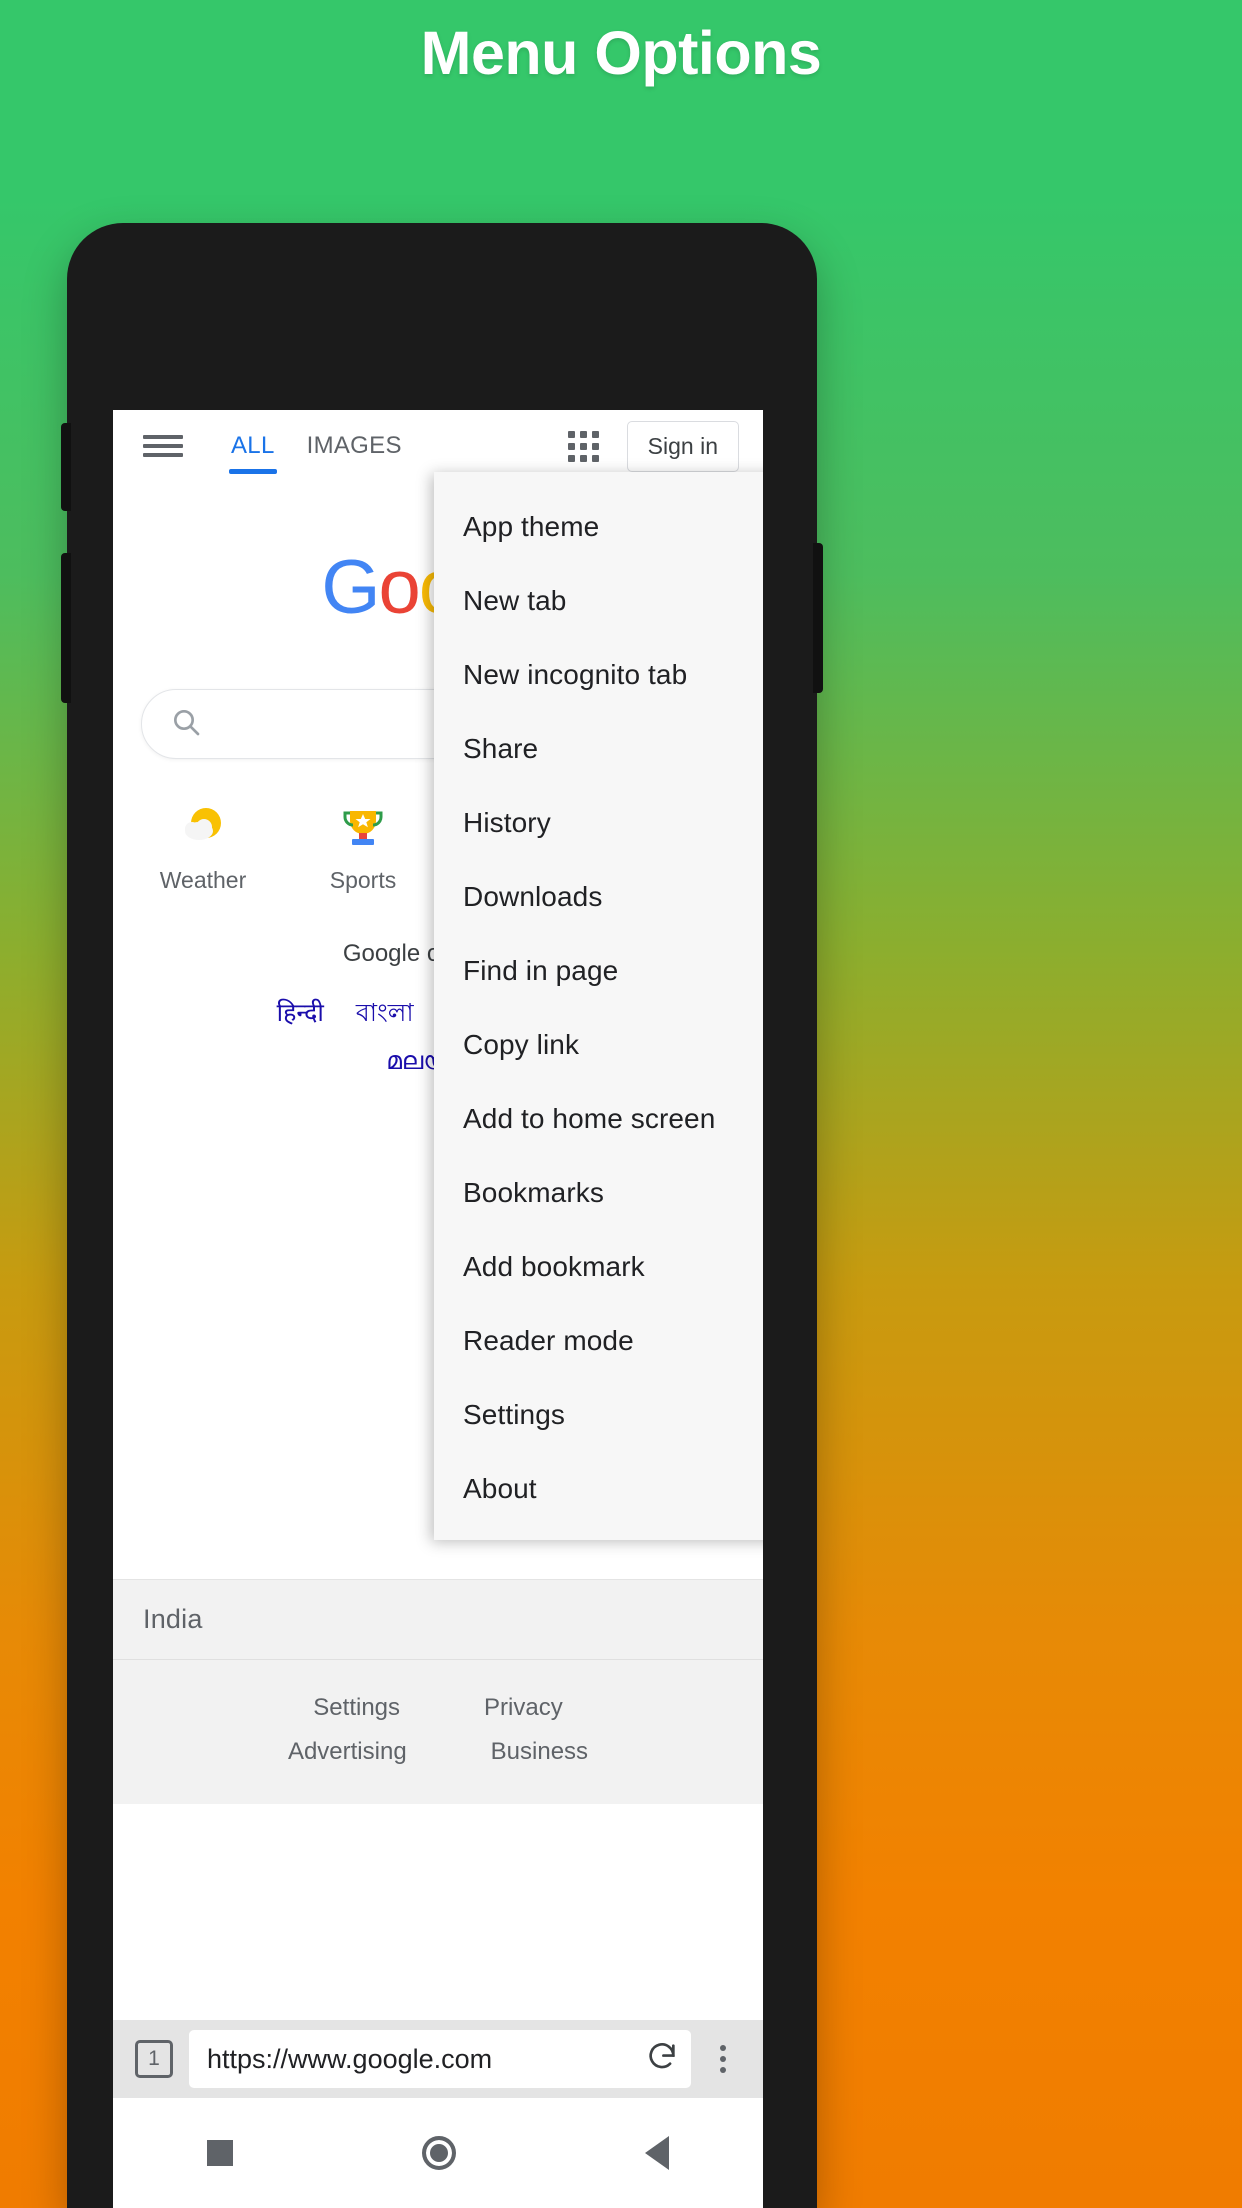 The height and width of the screenshot is (2208, 1242). What do you see at coordinates (598, 1341) in the screenshot?
I see `menu-item-reader-mode: Reader mode` at bounding box center [598, 1341].